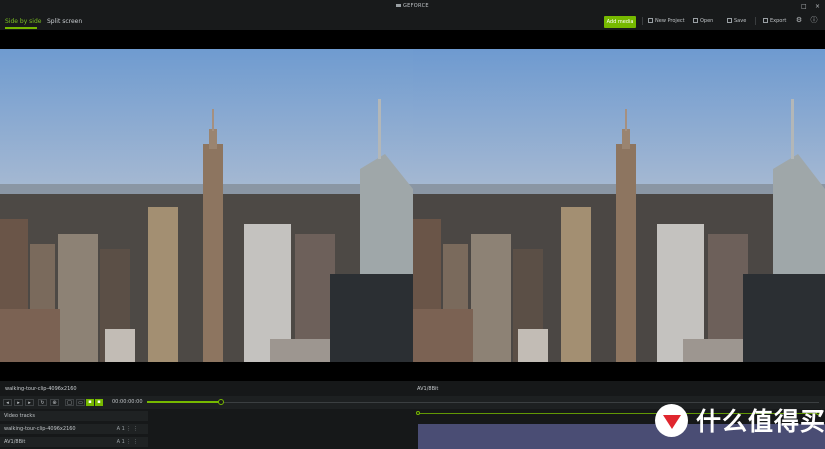  Describe the element at coordinates (29, 402) in the screenshot. I see `step-forward-button: ▸` at that location.